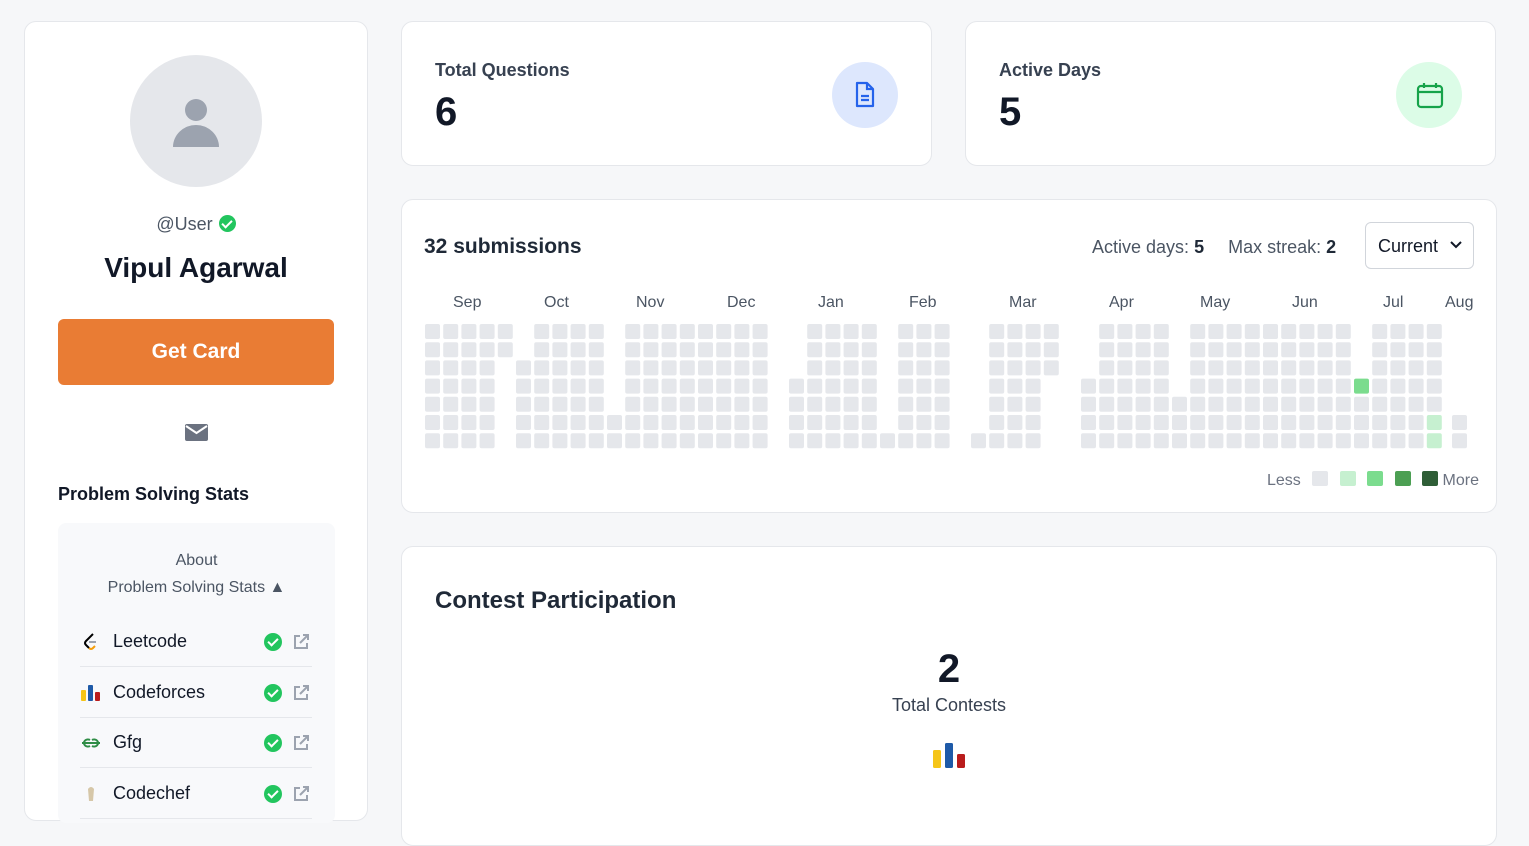  Describe the element at coordinates (196, 693) in the screenshot. I see `platform-row-codeforces: Codeforces` at that location.